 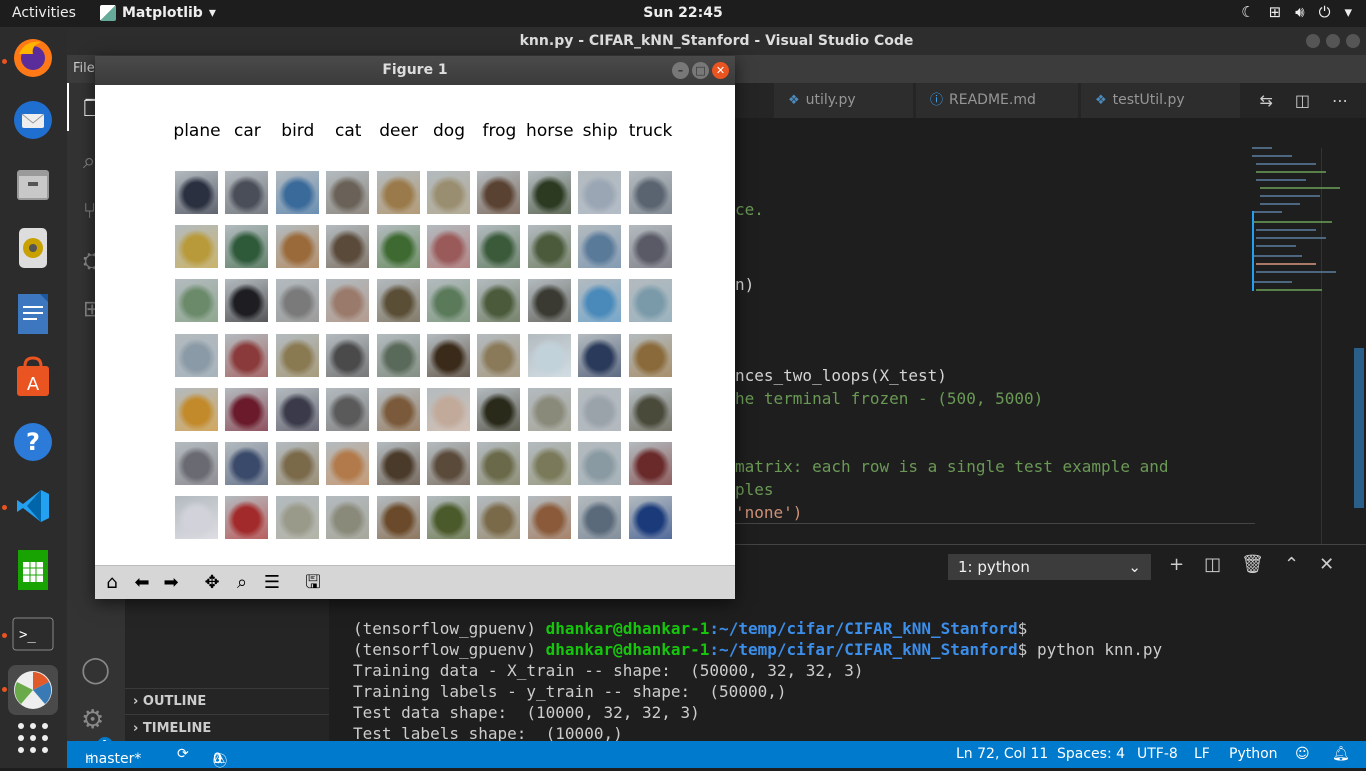 I want to click on bell-icon: 🔔︎, so click(x=1341, y=754).